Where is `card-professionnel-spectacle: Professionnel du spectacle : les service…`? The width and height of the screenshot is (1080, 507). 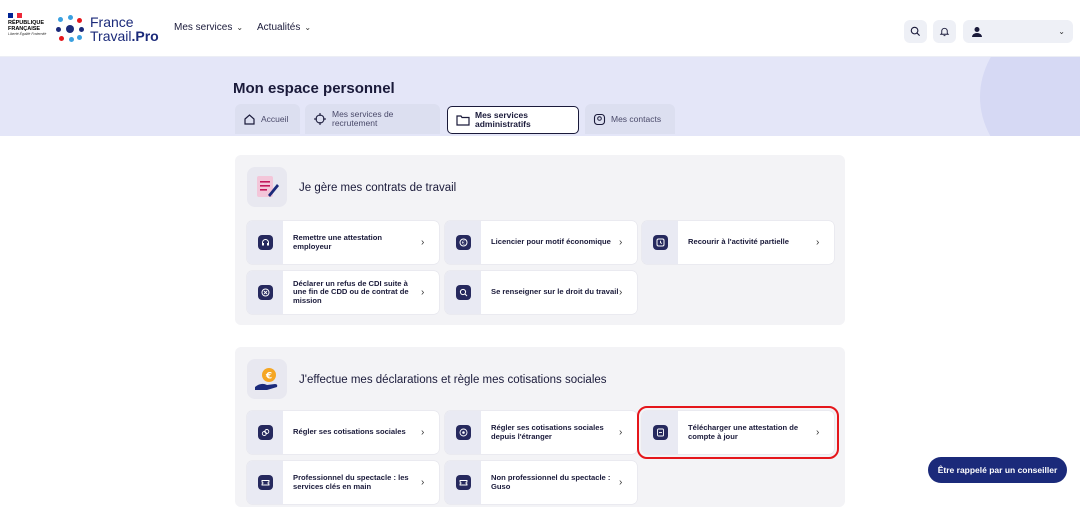
card-professionnel-spectacle: Professionnel du spectacle : les service… is located at coordinates (343, 482).